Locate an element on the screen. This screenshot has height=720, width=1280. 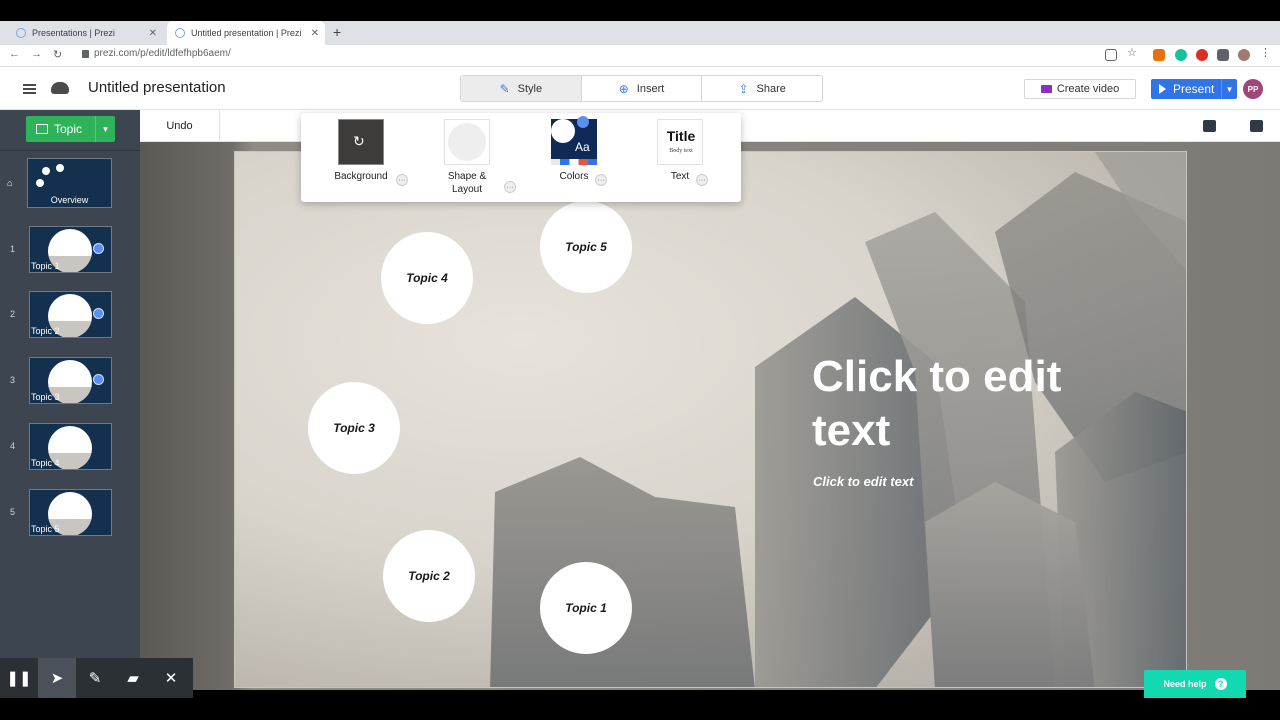
pen-icon: ✎ is located at coordinates (95, 678).